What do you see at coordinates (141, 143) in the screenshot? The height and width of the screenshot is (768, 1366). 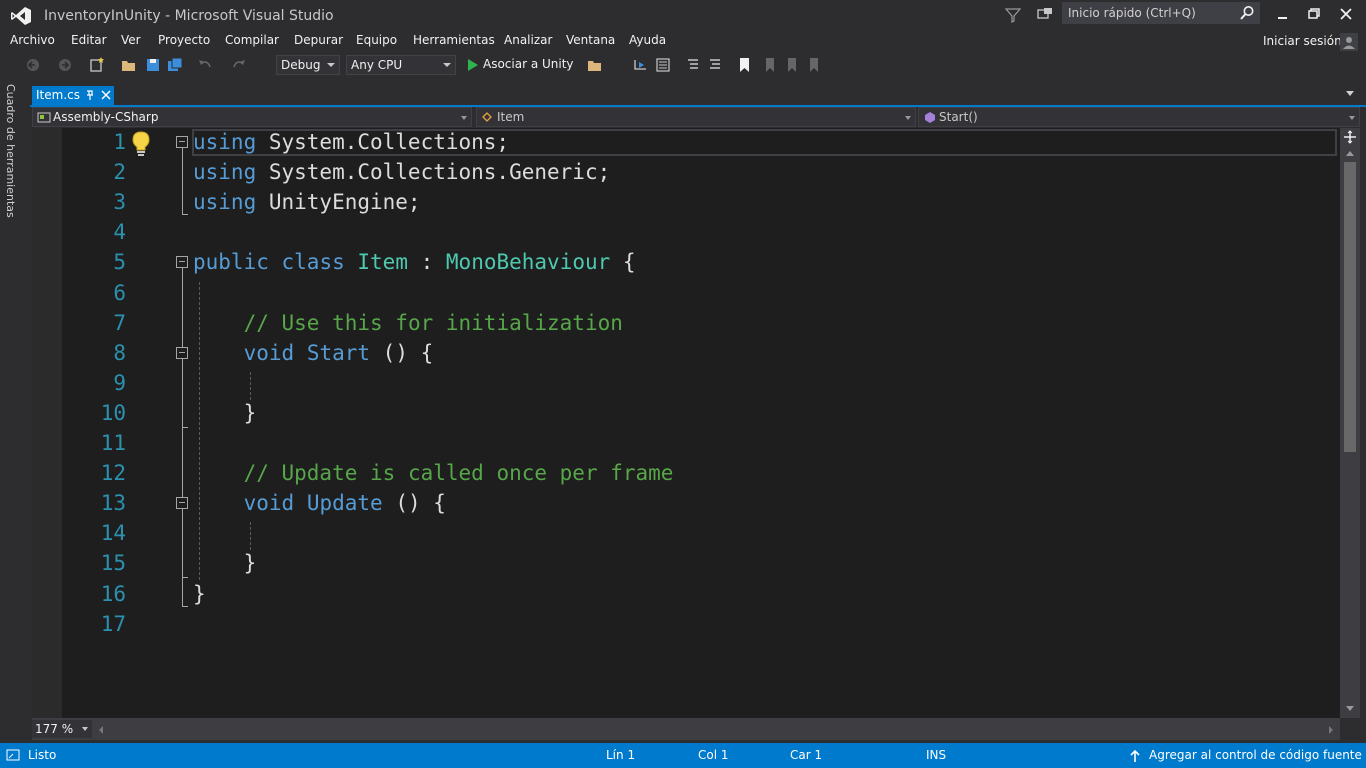 I see `lightbulb-icon` at bounding box center [141, 143].